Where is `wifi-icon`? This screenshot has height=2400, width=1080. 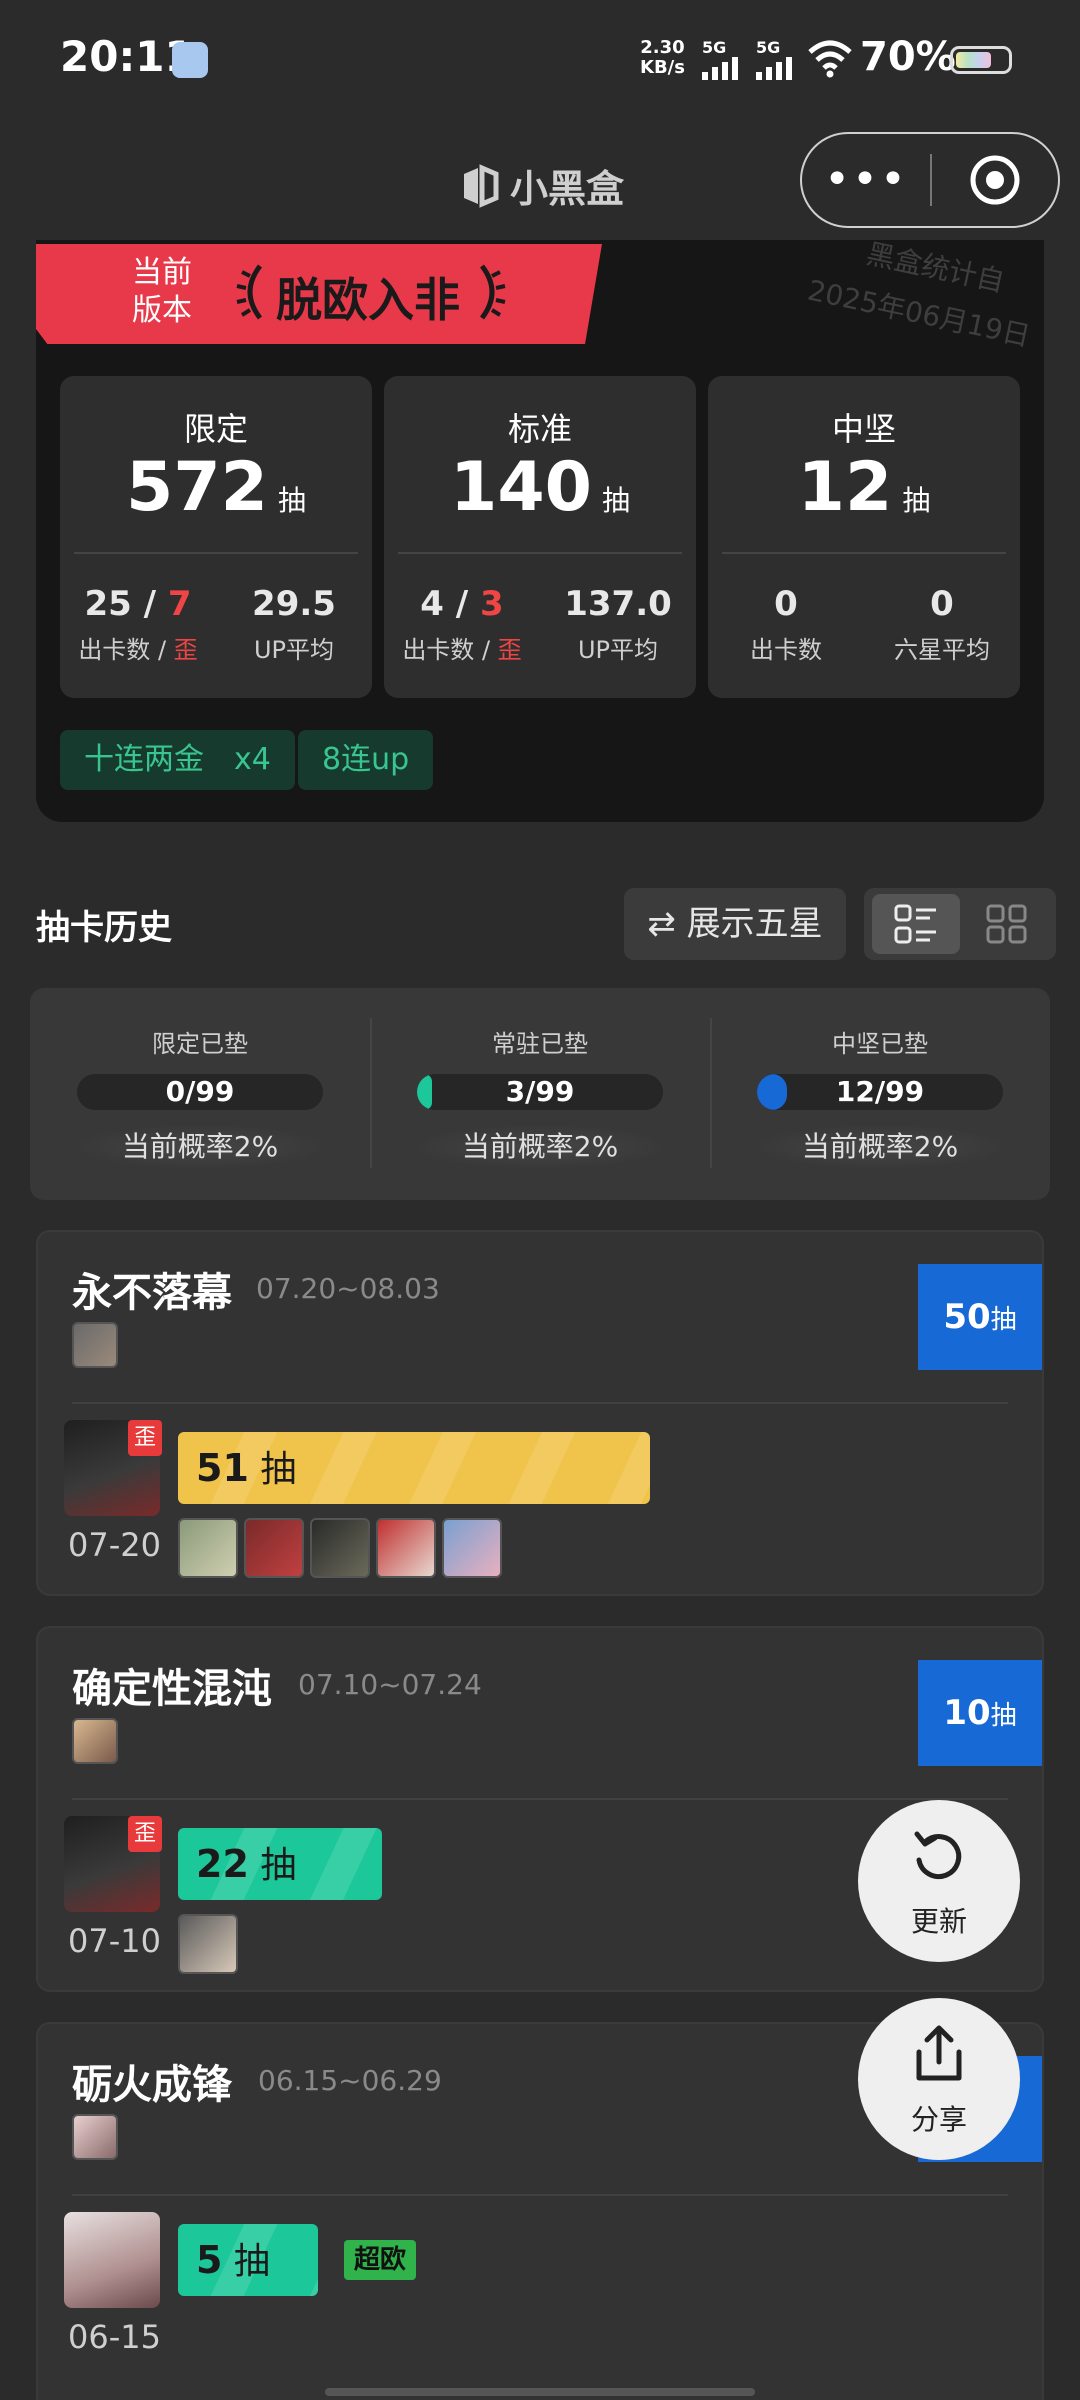
wifi-icon is located at coordinates (830, 59).